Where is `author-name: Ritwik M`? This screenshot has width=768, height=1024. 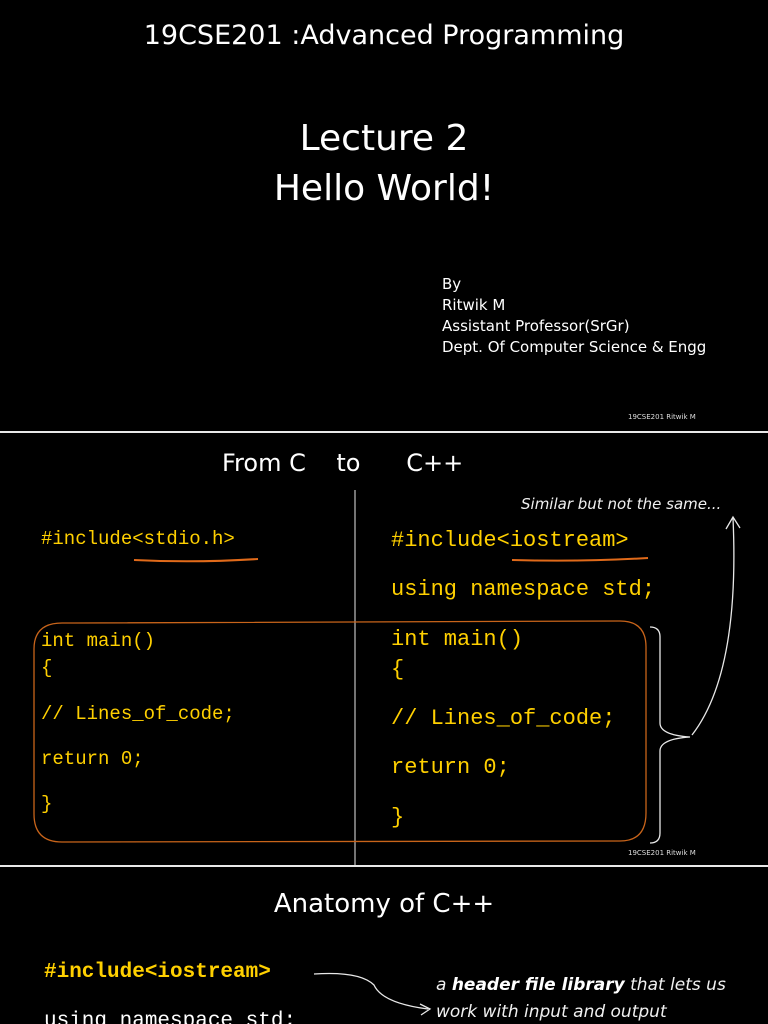 author-name: Ritwik M is located at coordinates (474, 305).